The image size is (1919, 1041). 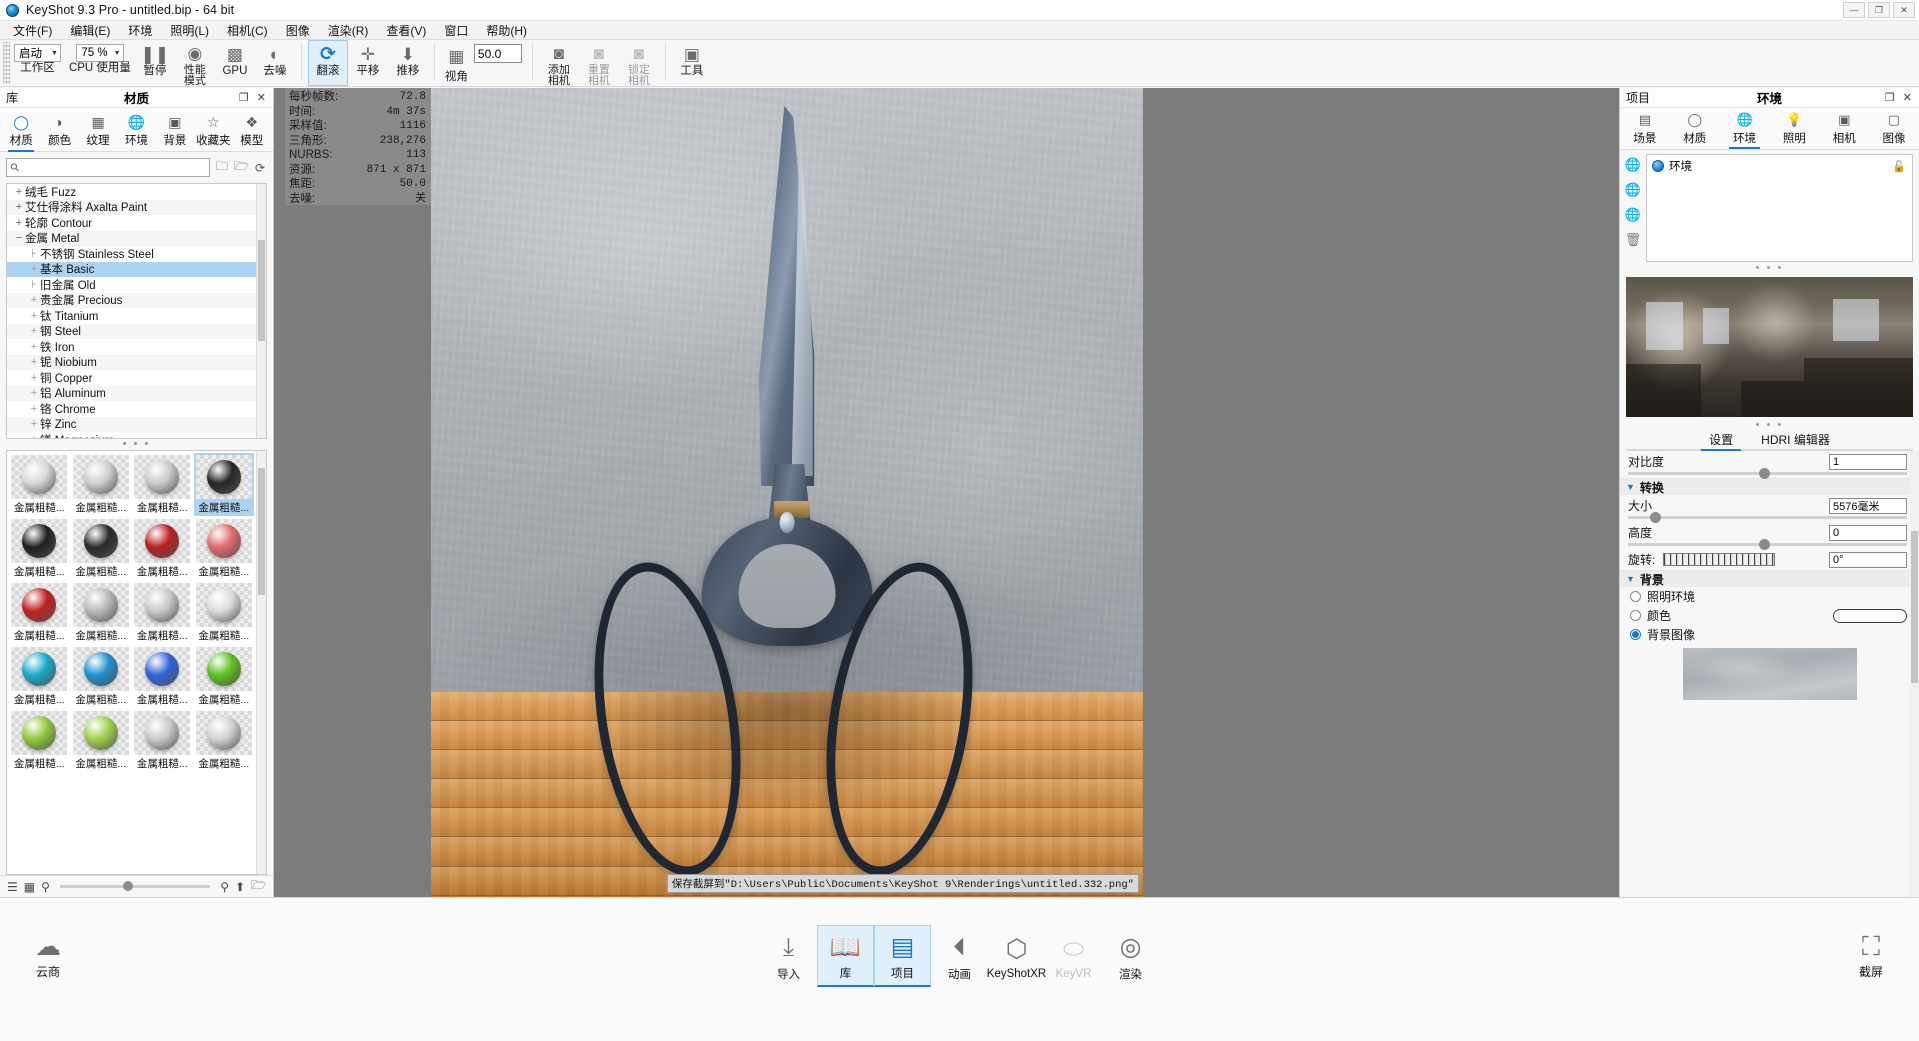 What do you see at coordinates (1745, 128) in the screenshot?
I see `project-tab-2: 🌐 环境` at bounding box center [1745, 128].